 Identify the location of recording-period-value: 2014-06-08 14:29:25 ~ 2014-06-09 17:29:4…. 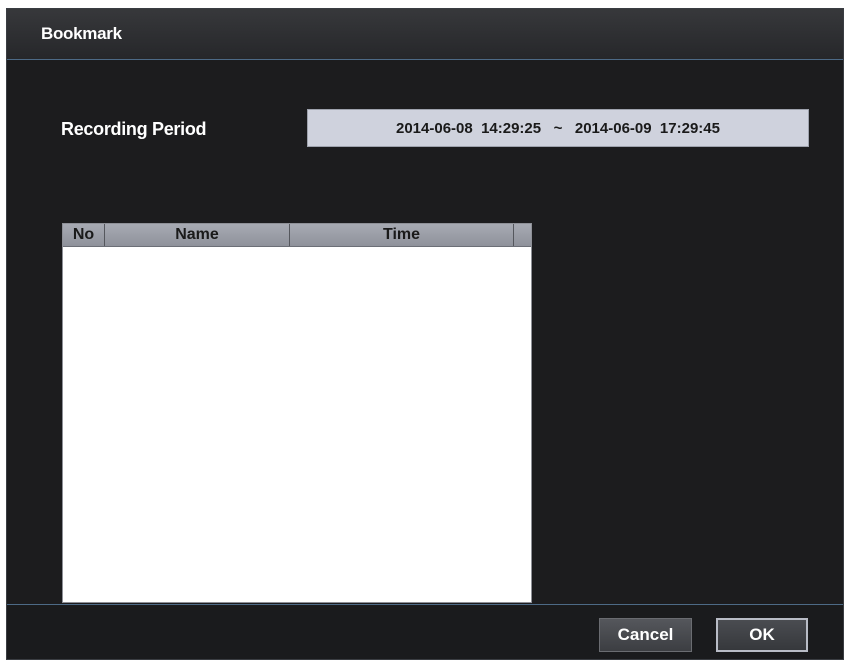
(558, 128).